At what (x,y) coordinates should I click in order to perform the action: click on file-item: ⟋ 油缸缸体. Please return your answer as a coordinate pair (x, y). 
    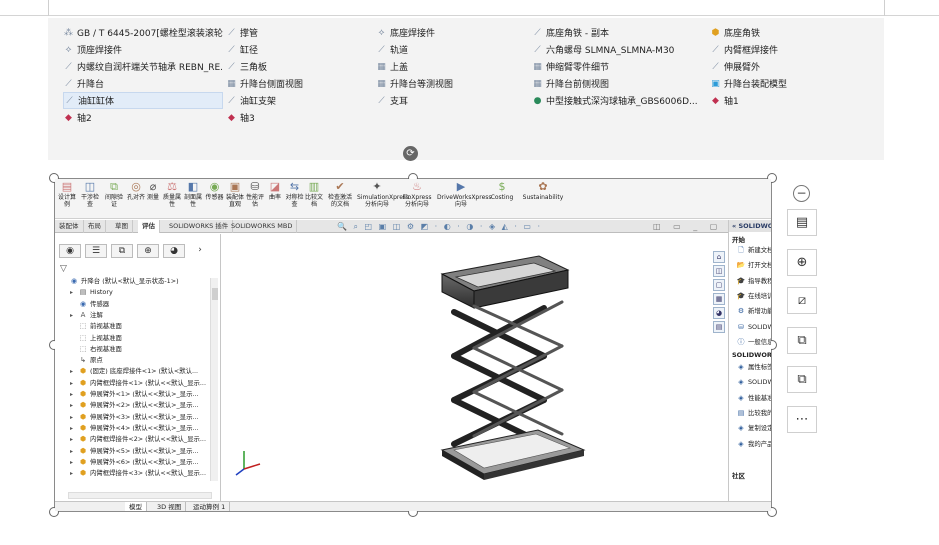
    Looking at the image, I should click on (143, 100).